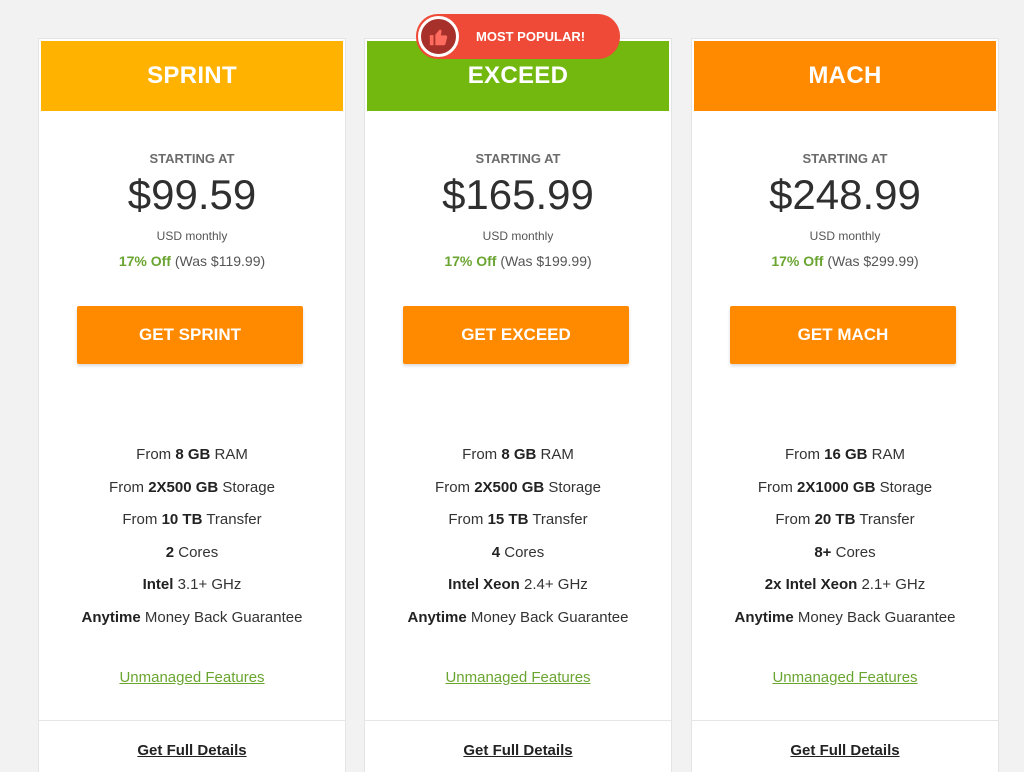  What do you see at coordinates (192, 194) in the screenshot?
I see `plan-price: $99.59` at bounding box center [192, 194].